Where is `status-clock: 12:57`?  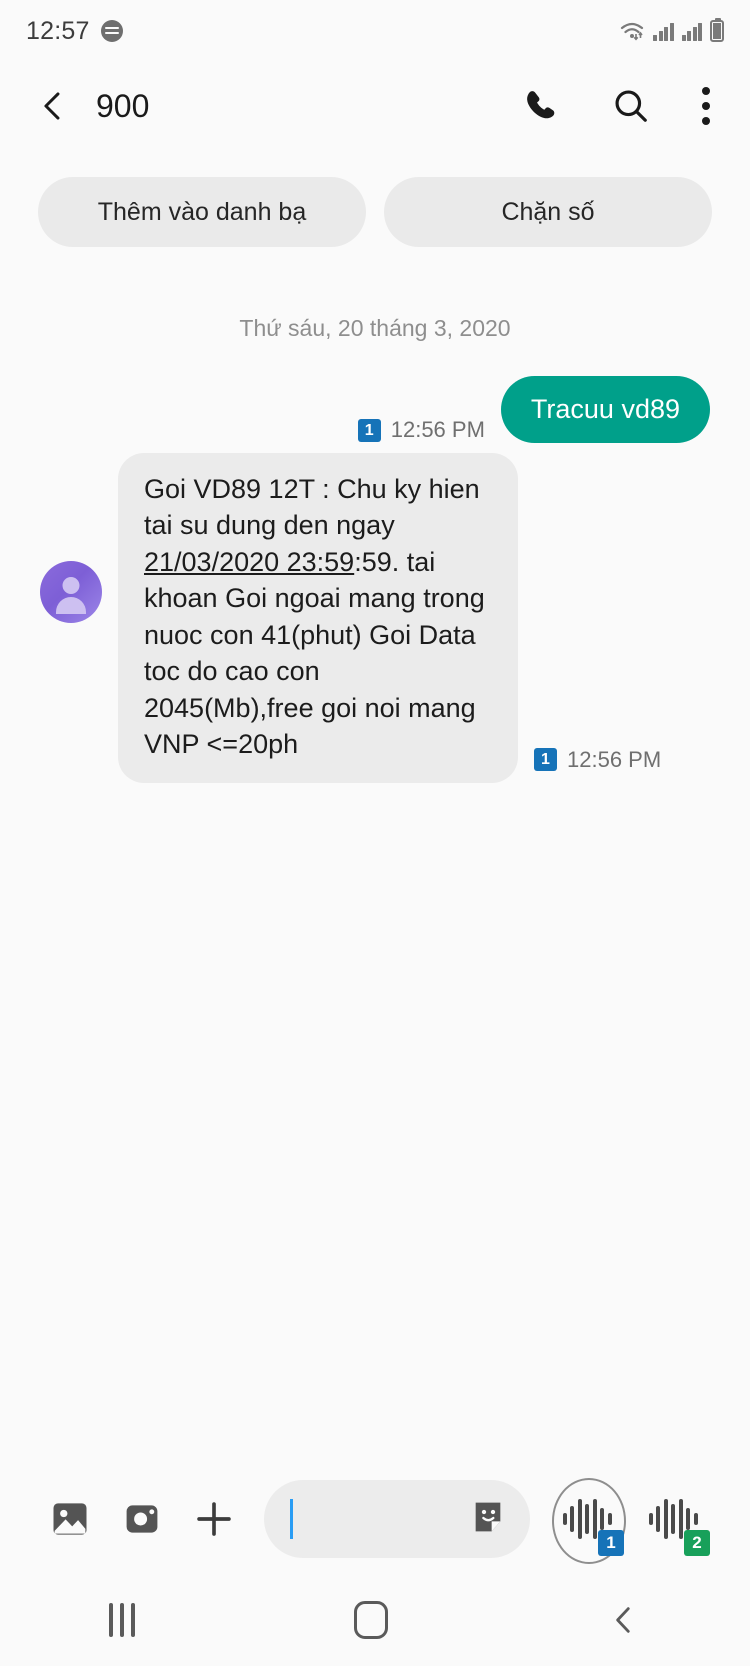
status-clock: 12:57 is located at coordinates (58, 30).